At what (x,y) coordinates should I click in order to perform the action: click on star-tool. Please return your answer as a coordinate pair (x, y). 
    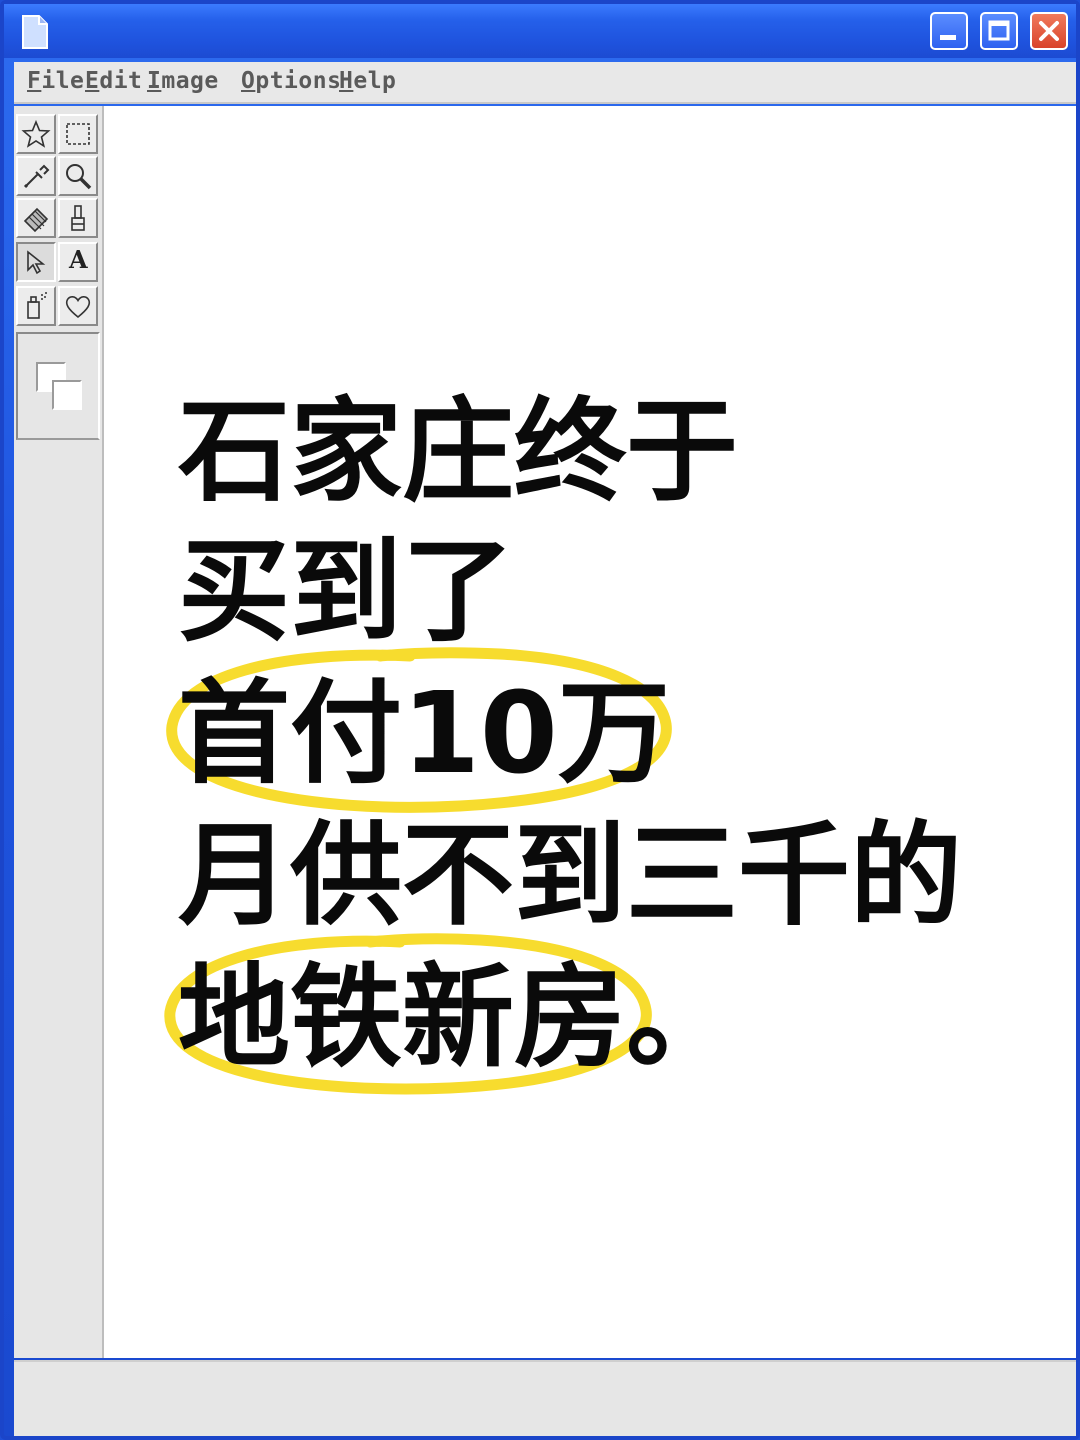
    Looking at the image, I should click on (36, 134).